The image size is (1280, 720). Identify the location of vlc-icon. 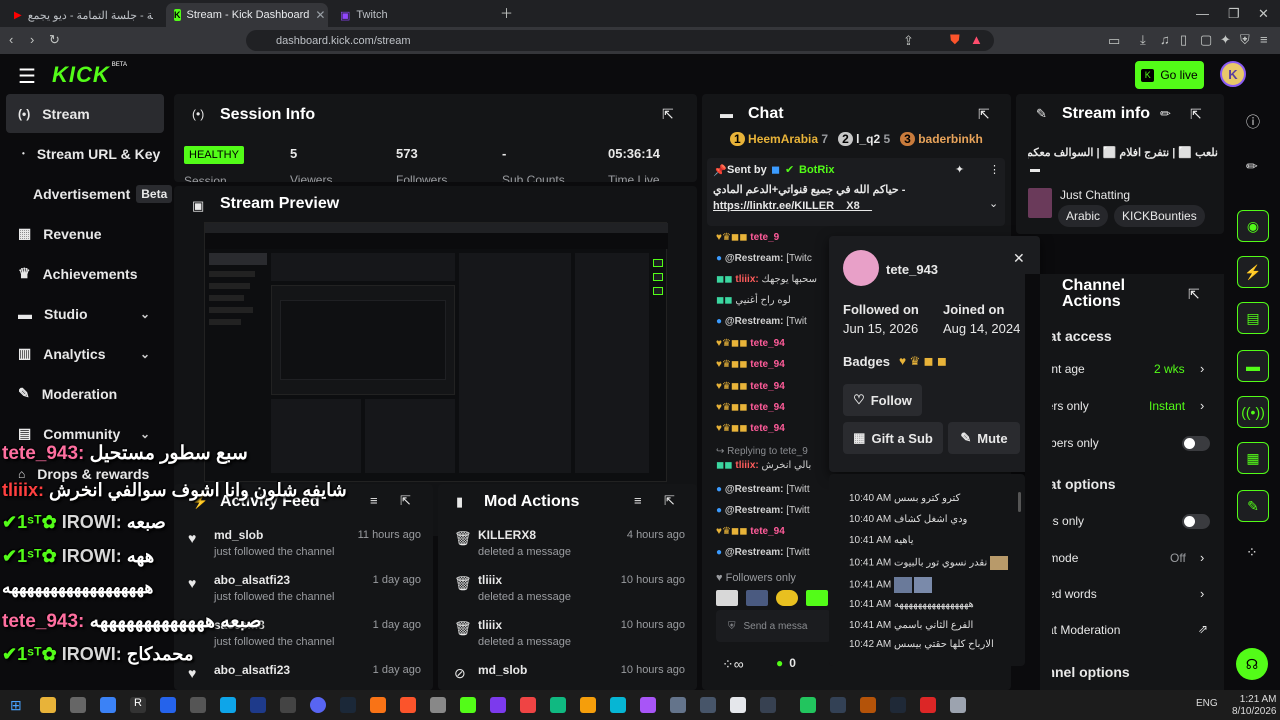
(378, 705).